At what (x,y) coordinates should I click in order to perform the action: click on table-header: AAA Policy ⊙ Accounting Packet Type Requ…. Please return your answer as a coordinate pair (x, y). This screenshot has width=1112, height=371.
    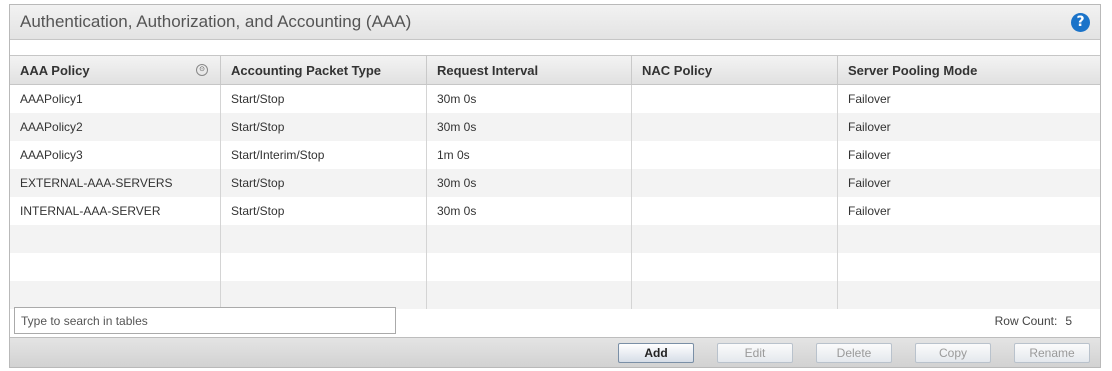
    Looking at the image, I should click on (555, 70).